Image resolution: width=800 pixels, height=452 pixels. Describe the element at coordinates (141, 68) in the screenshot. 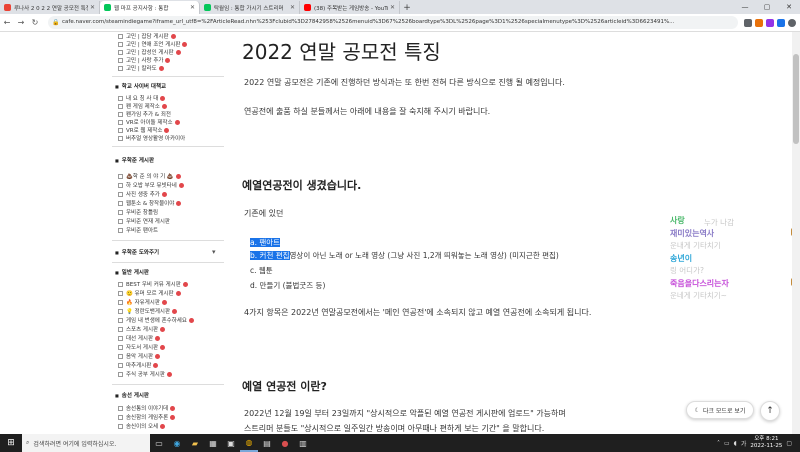

I see `sidebar-item: 고민 | 칼라도` at that location.